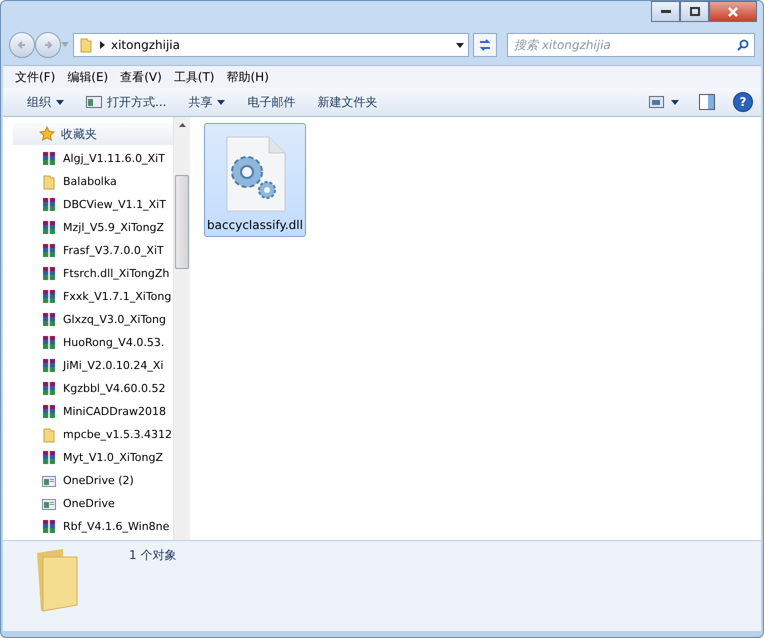 Image resolution: width=764 pixels, height=638 pixels. I want to click on menu-item: 编辑(E), so click(87, 77).